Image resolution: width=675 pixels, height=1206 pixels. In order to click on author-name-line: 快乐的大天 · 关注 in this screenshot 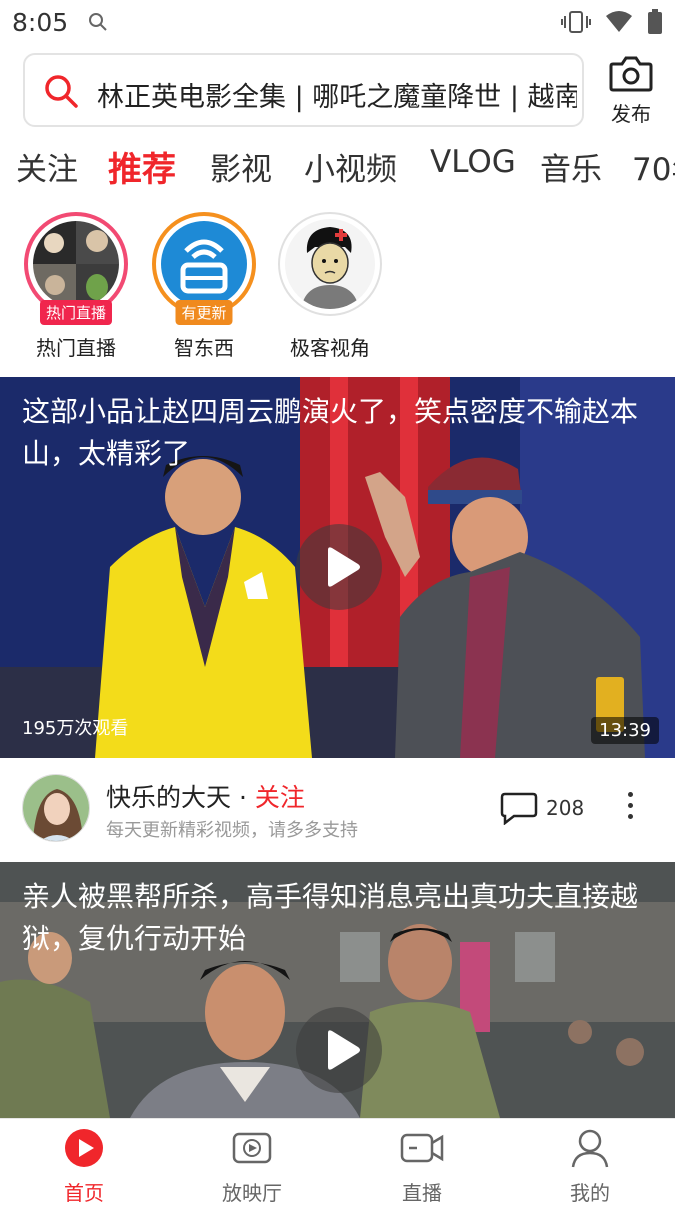, I will do `click(205, 796)`.